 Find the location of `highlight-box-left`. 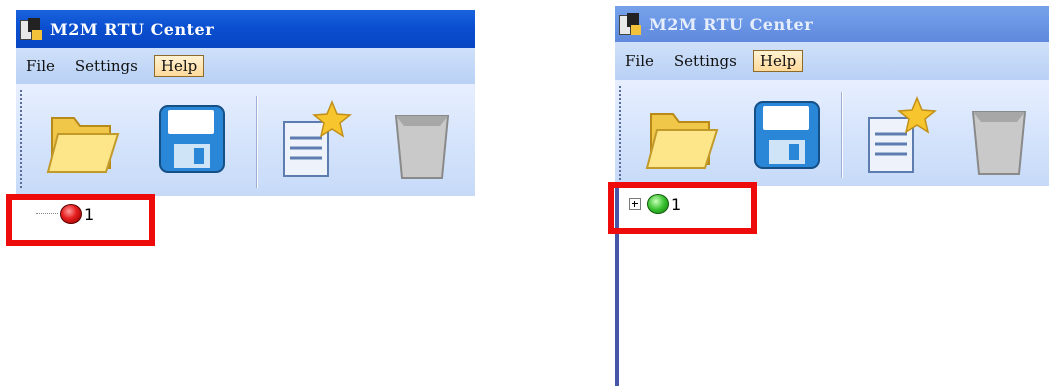

highlight-box-left is located at coordinates (80, 220).